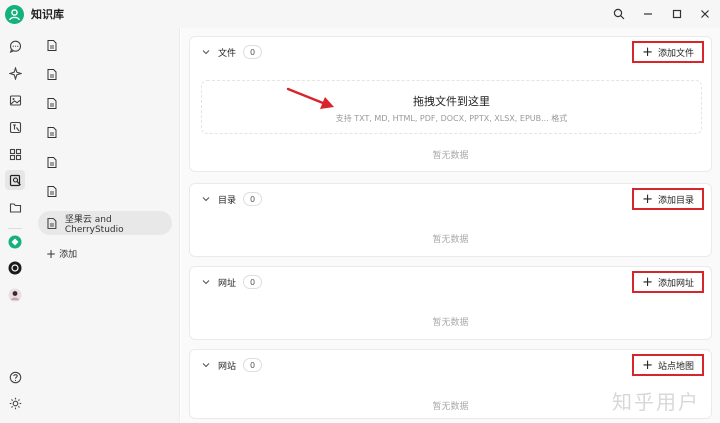 The width and height of the screenshot is (720, 423). Describe the element at coordinates (450, 52) in the screenshot. I see `files-section-header: 文件 0 + 添加文件` at that location.